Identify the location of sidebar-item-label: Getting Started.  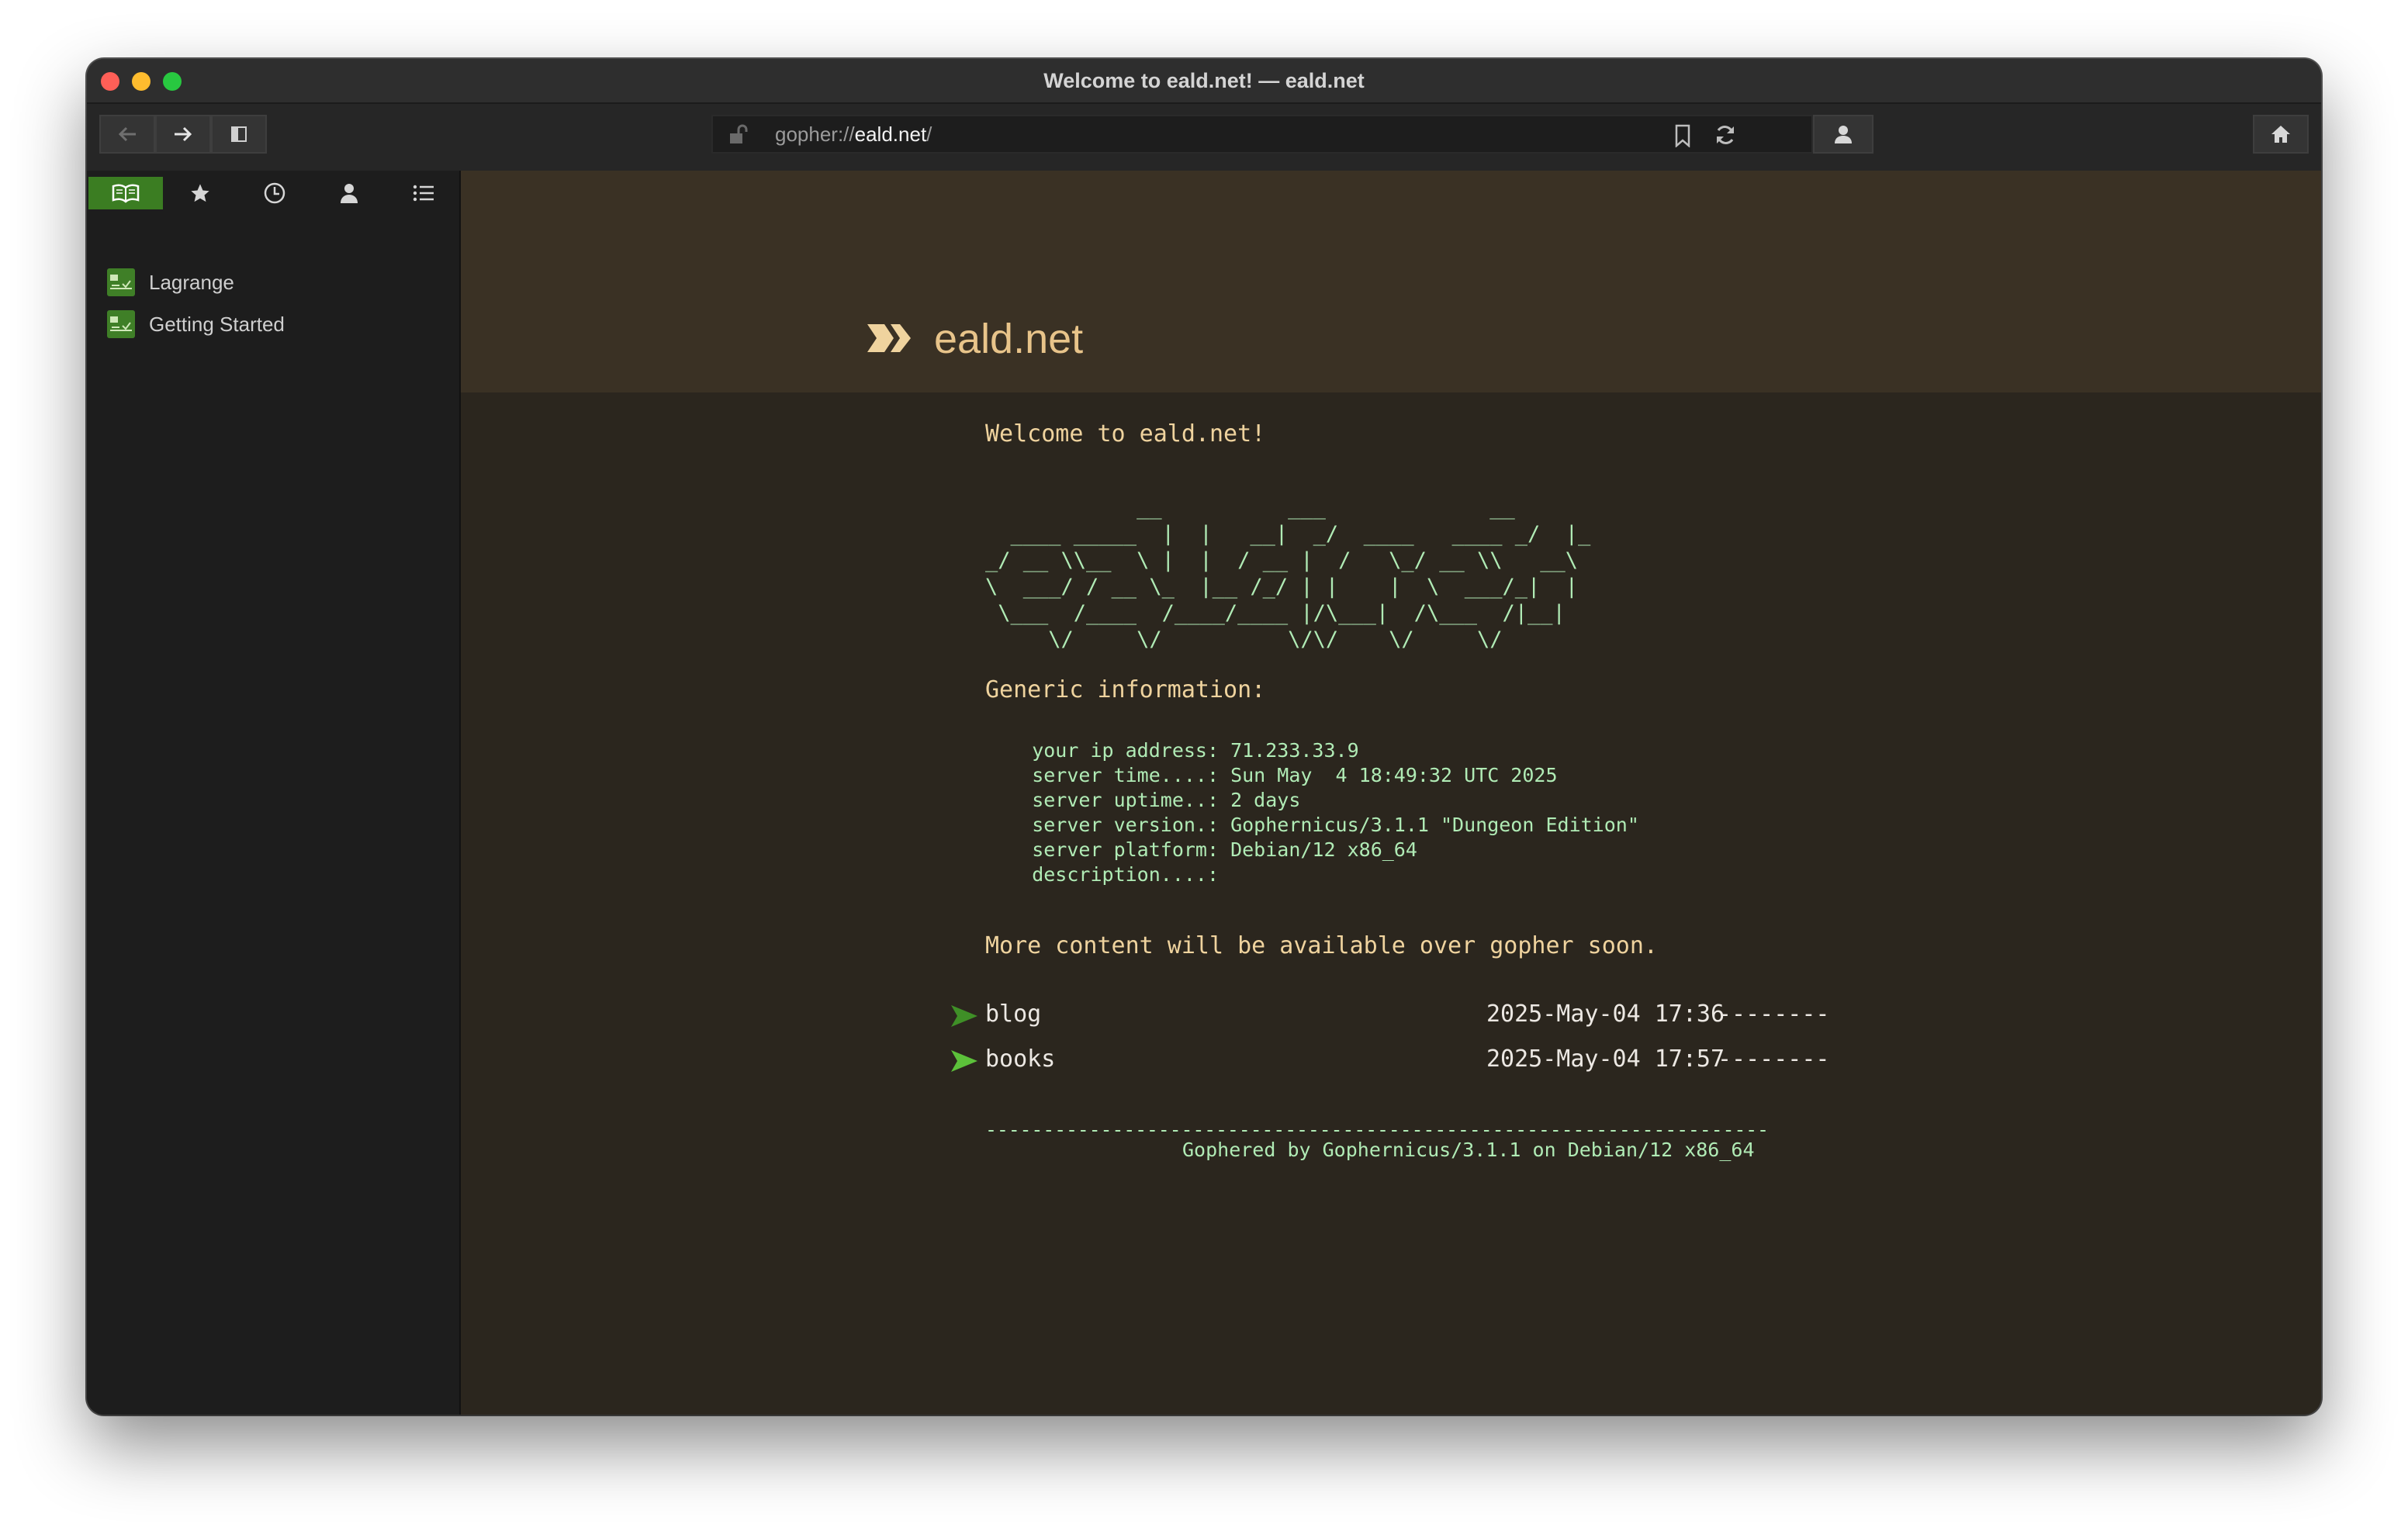
(217, 324).